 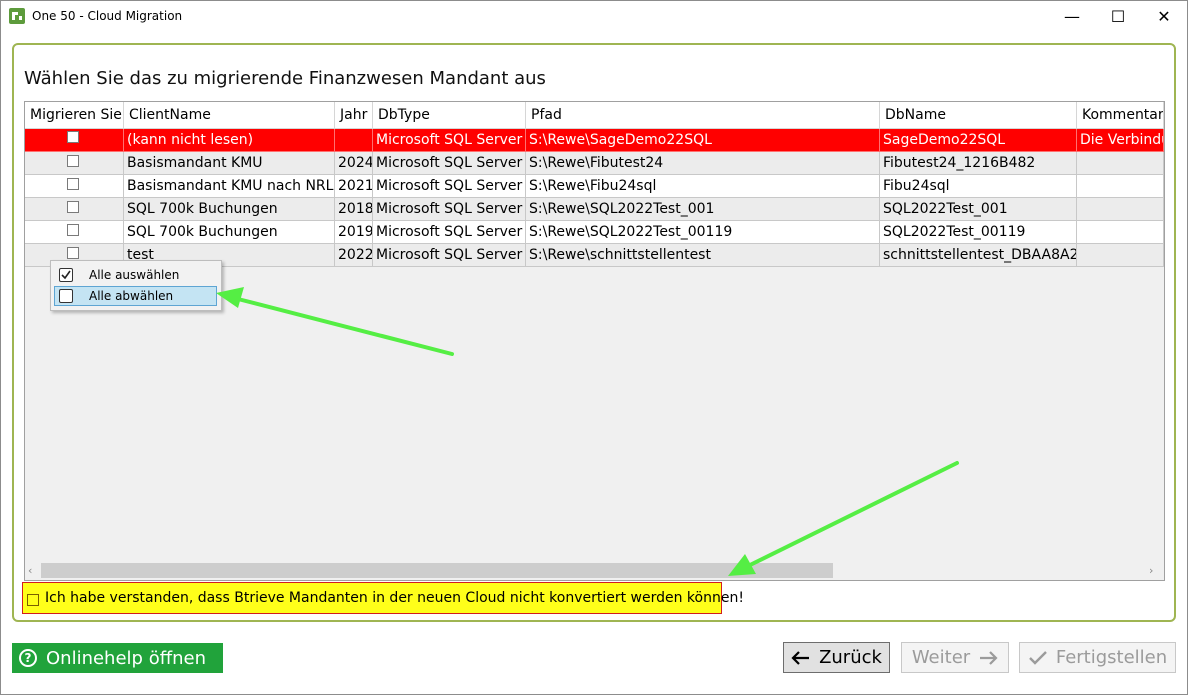 I want to click on cell-client: Basismandant KMU, so click(x=229, y=163).